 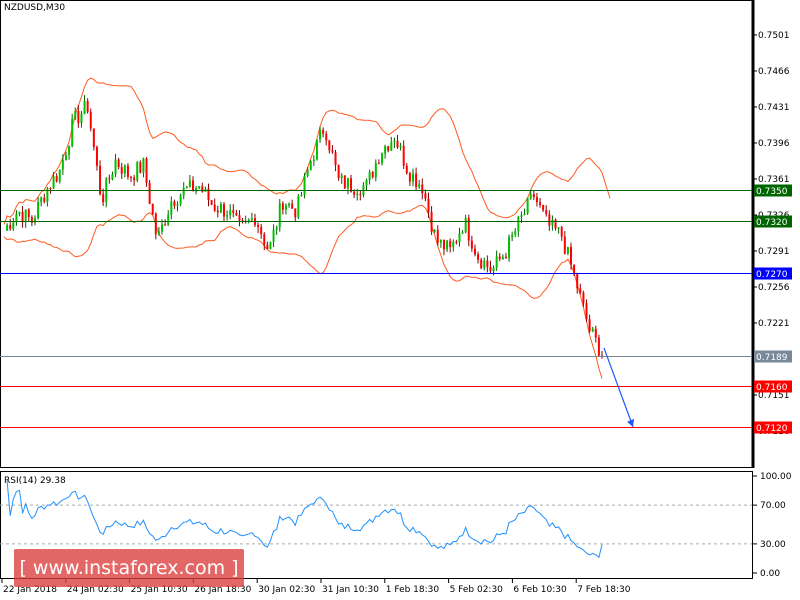 What do you see at coordinates (774, 72) in the screenshot?
I see `price-tick-label: 0.7466` at bounding box center [774, 72].